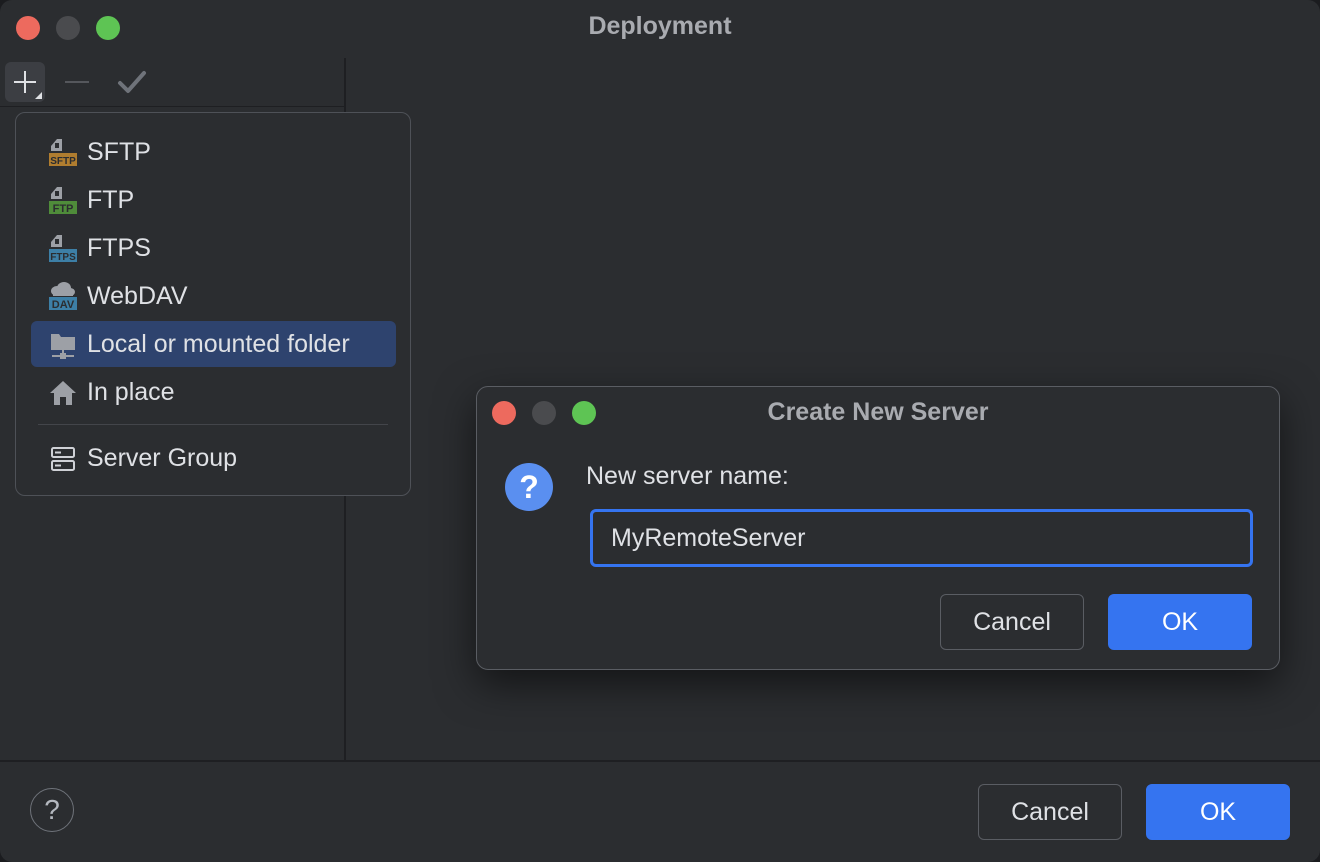 The width and height of the screenshot is (1320, 862). What do you see at coordinates (110, 200) in the screenshot?
I see `menu-item-label: FTP` at bounding box center [110, 200].